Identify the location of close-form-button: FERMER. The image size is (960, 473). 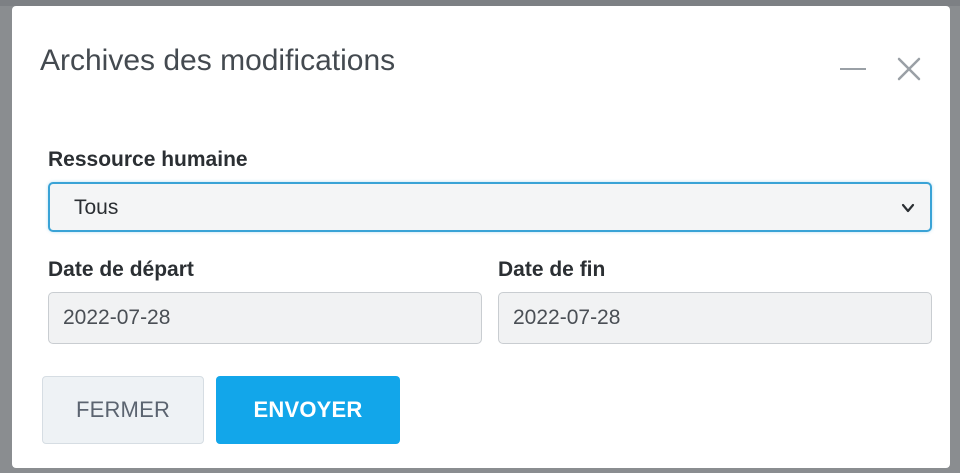
(123, 410).